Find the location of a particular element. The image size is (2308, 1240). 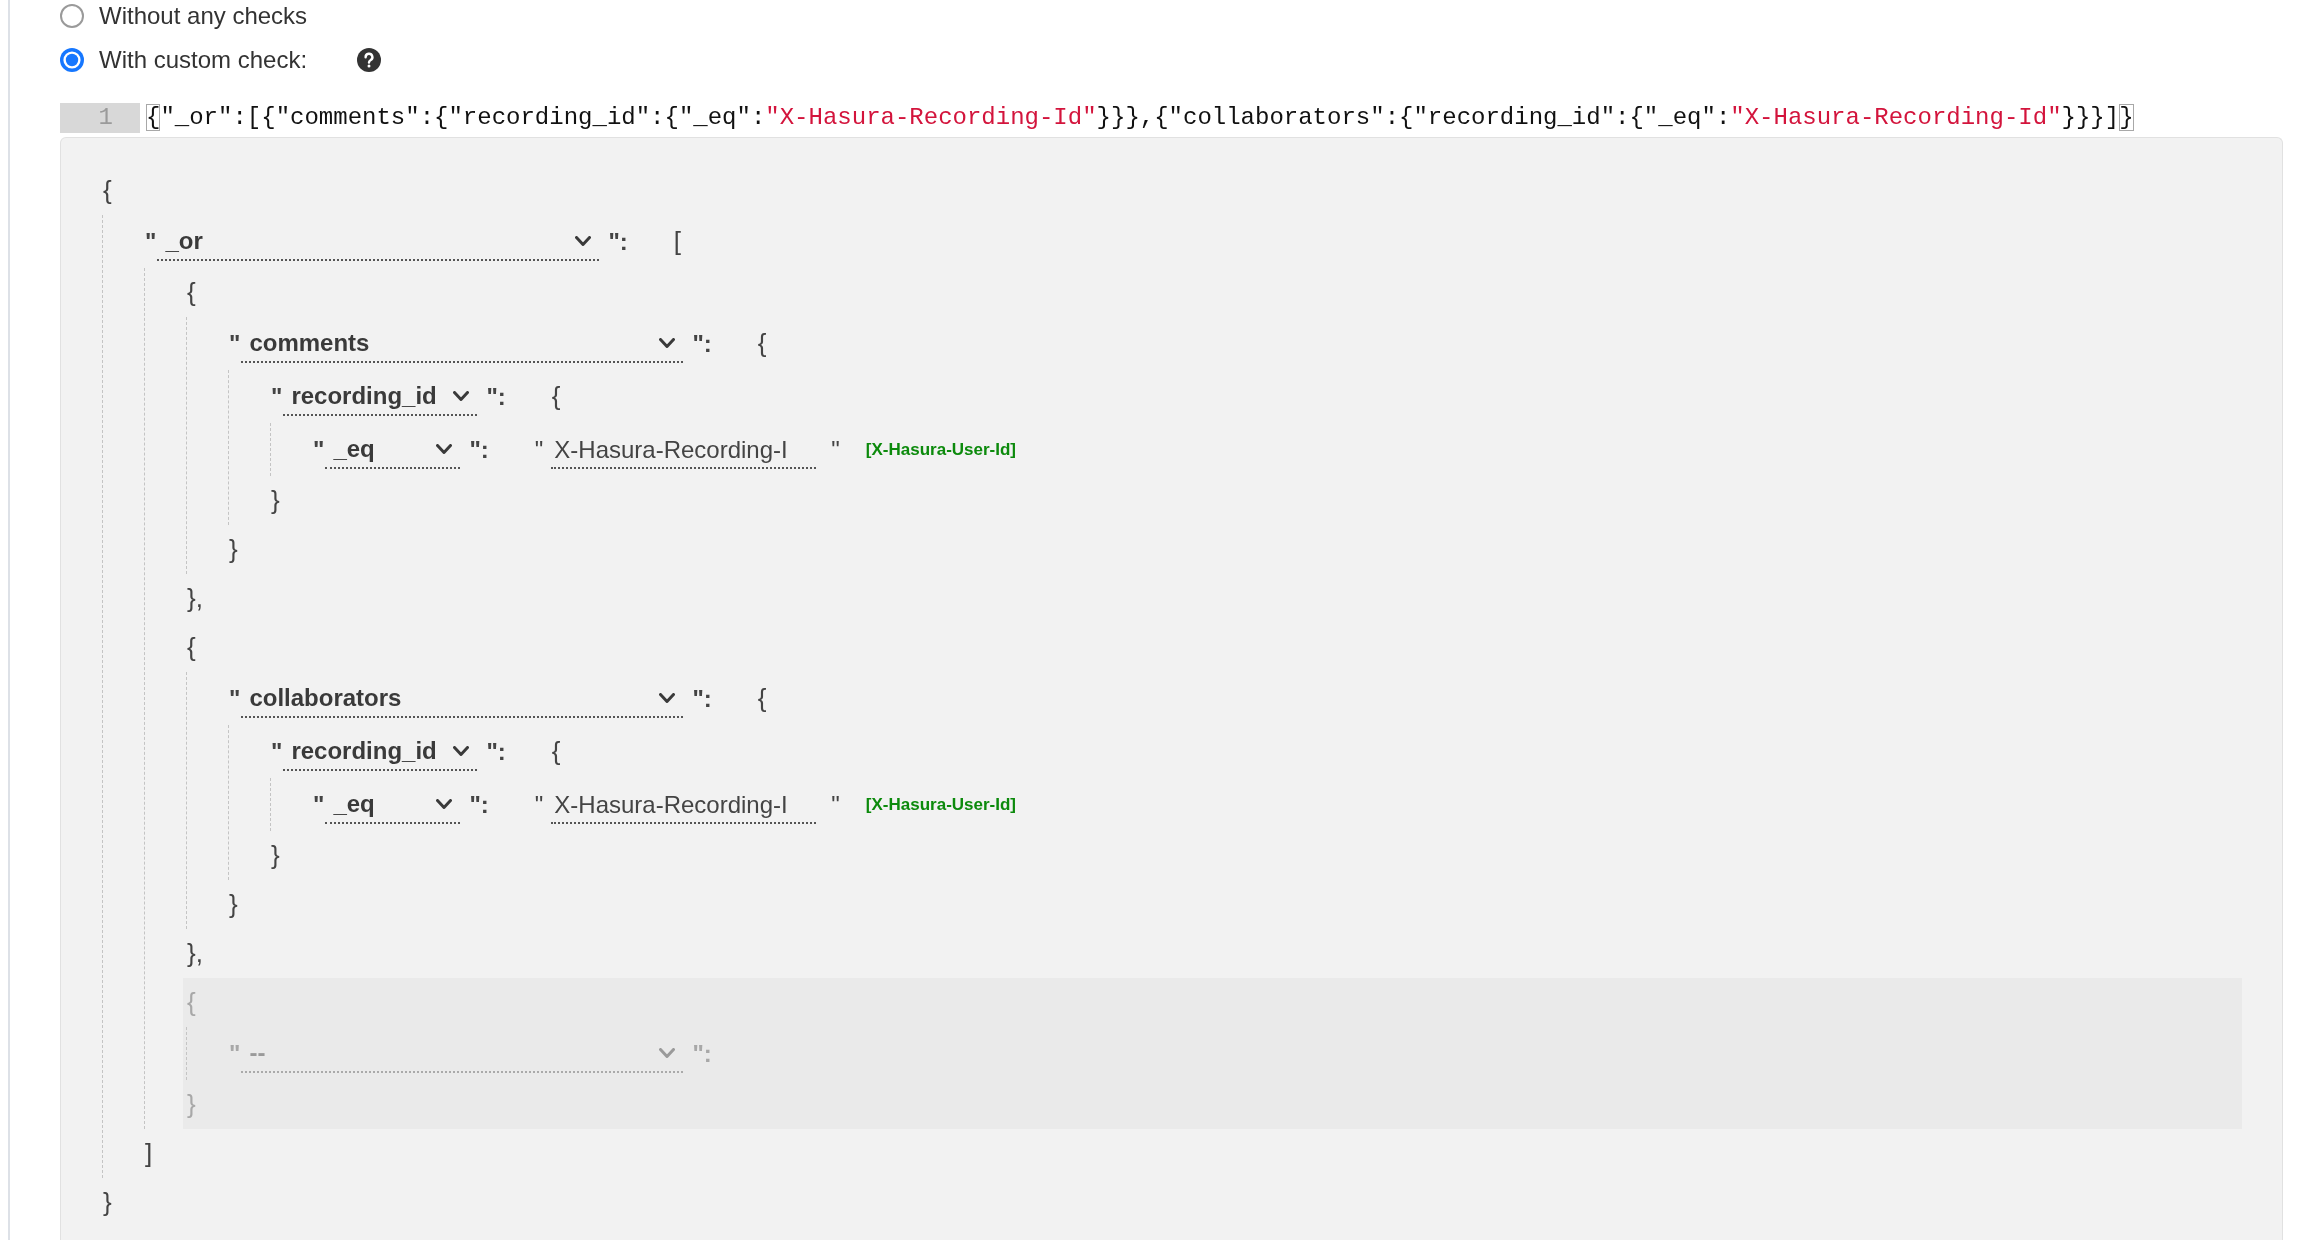

help-icon is located at coordinates (369, 60).